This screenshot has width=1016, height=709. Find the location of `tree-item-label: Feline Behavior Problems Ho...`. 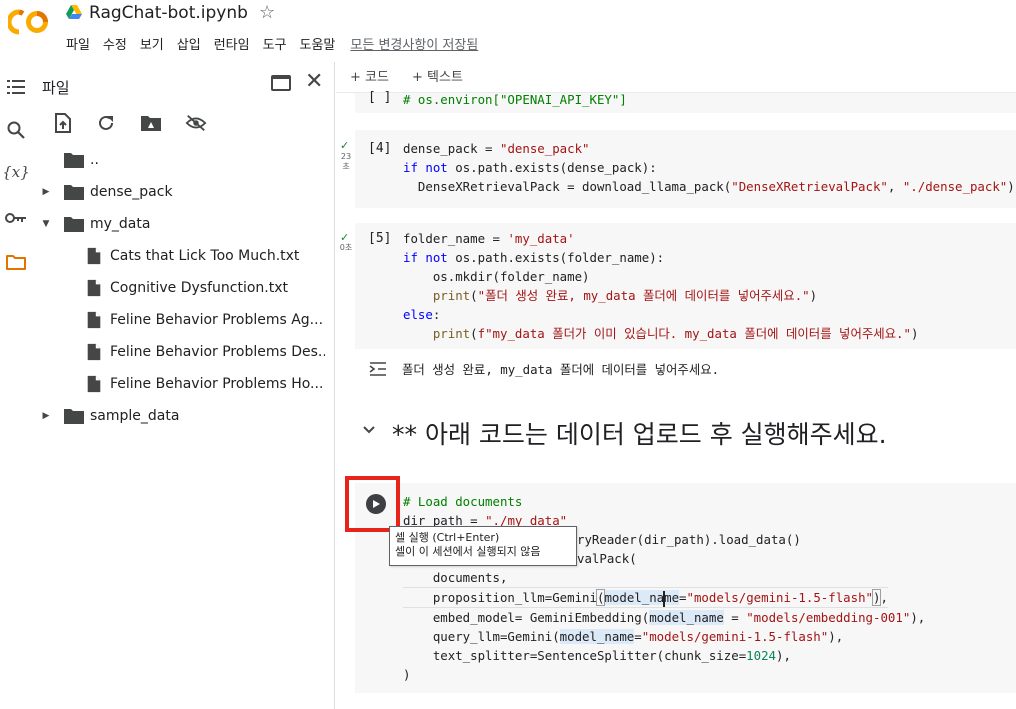

tree-item-label: Feline Behavior Problems Ho... is located at coordinates (217, 384).